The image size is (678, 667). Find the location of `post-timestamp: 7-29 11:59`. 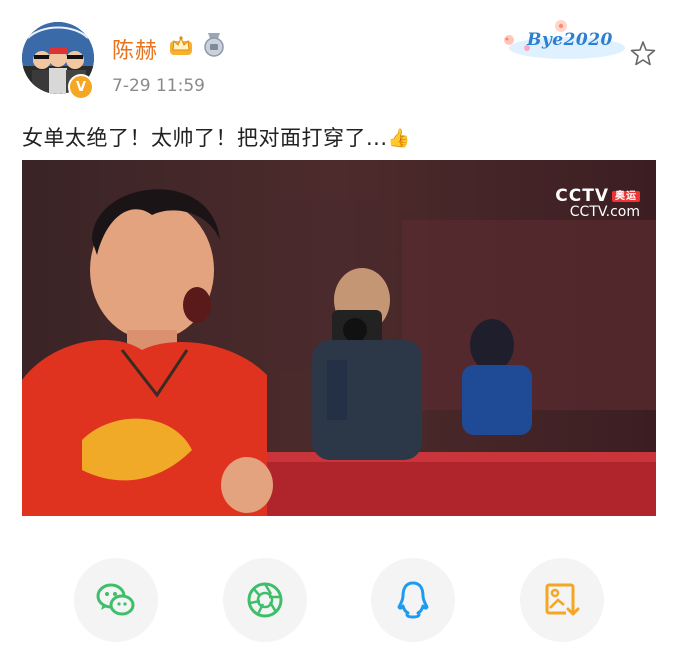

post-timestamp: 7-29 11:59 is located at coordinates (158, 86).